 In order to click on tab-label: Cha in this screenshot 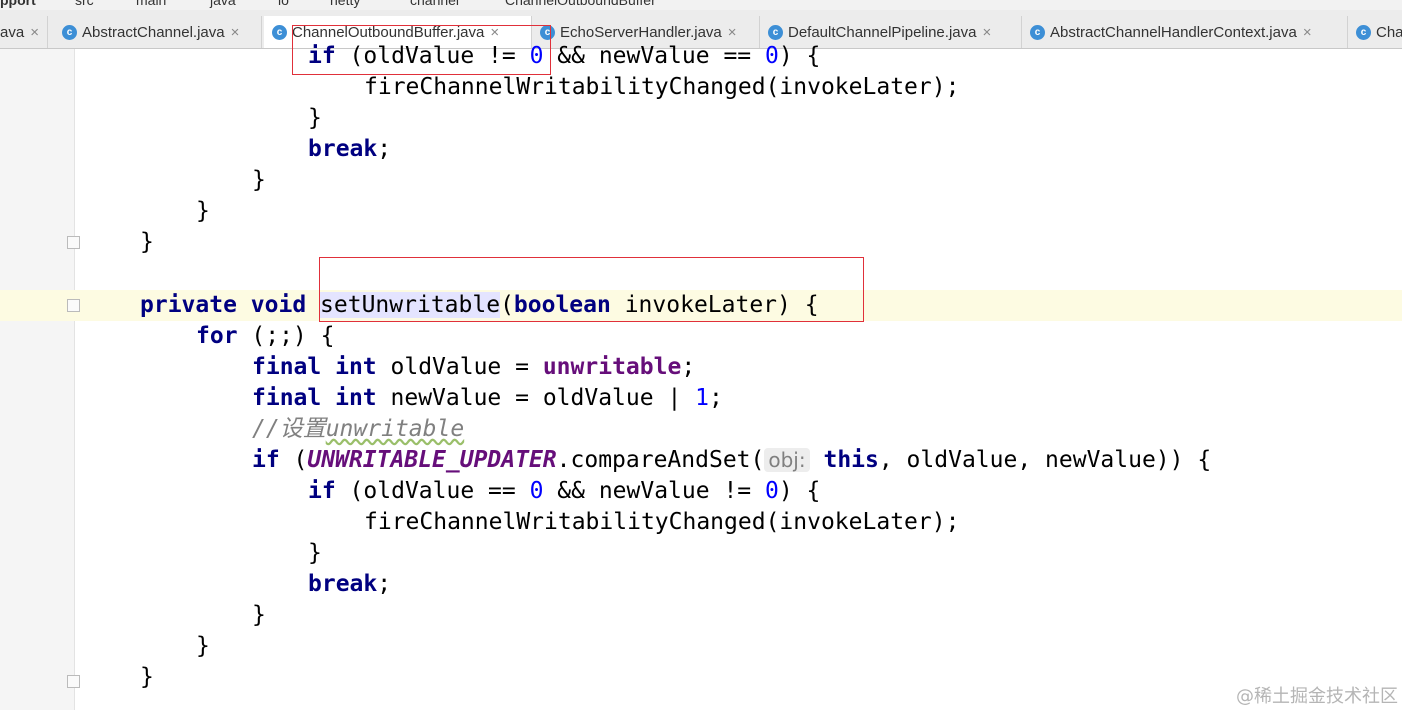, I will do `click(1389, 32)`.